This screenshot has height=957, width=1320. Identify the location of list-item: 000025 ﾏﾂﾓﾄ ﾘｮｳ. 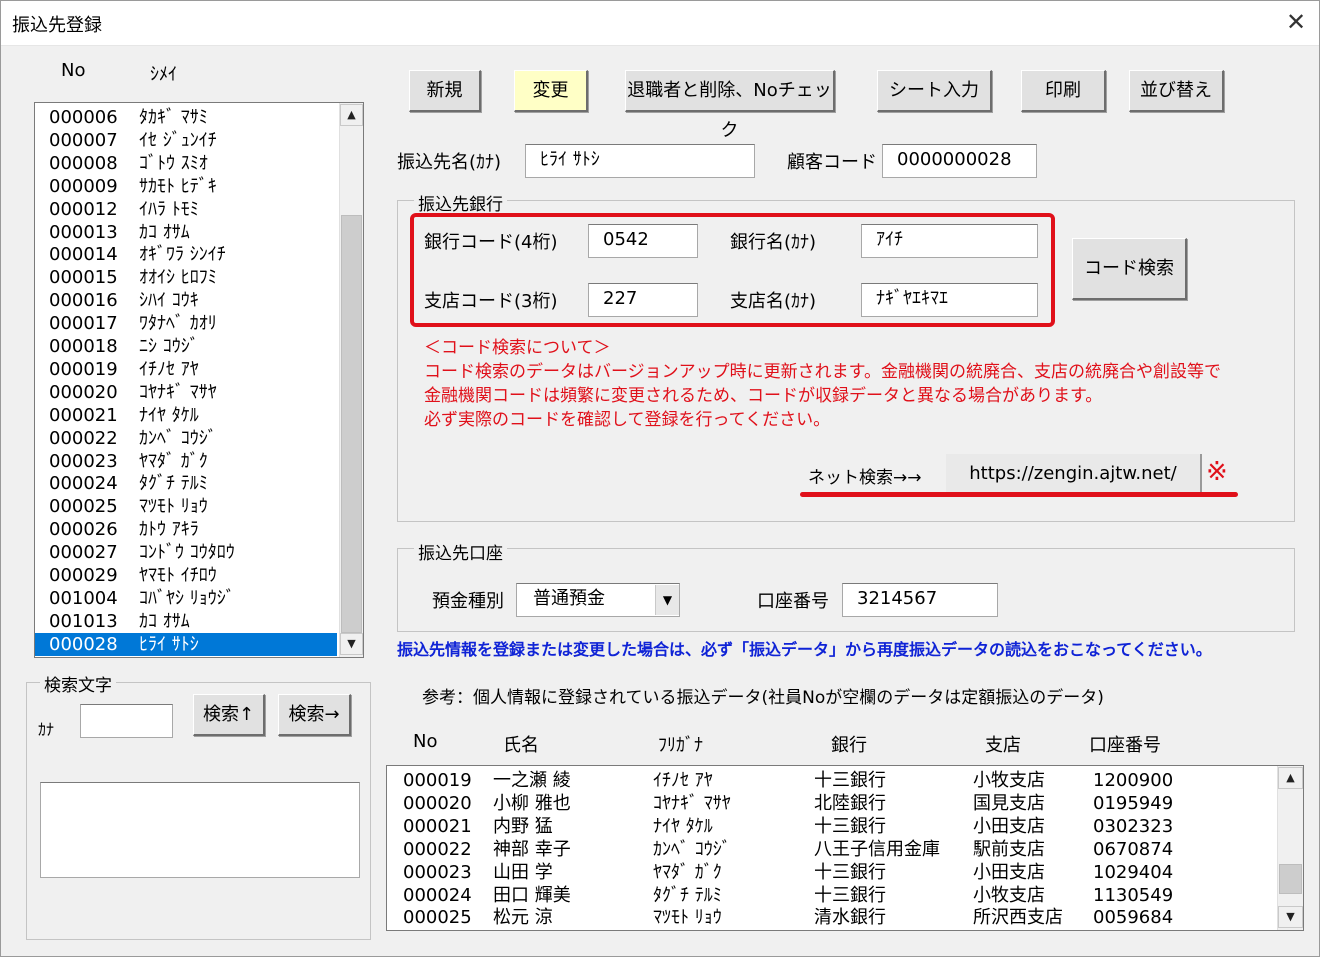
(186, 506).